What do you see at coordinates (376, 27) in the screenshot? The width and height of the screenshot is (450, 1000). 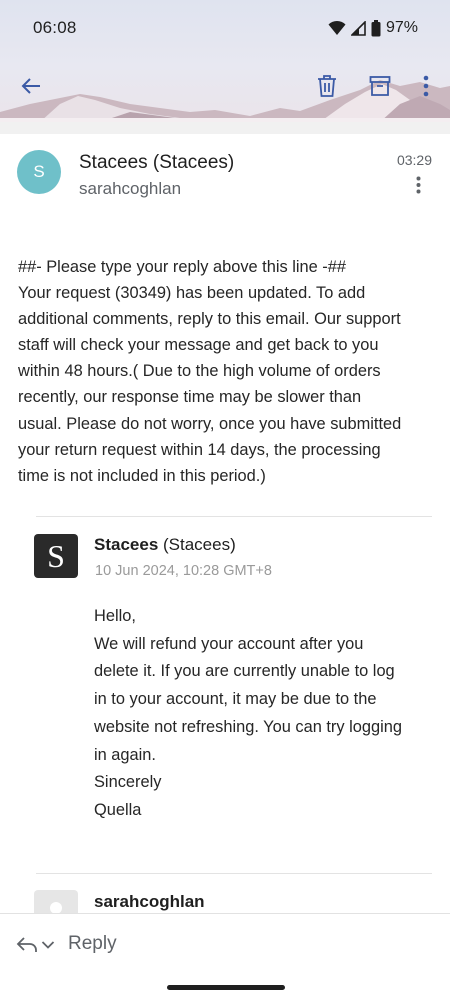 I see `battery-icon` at bounding box center [376, 27].